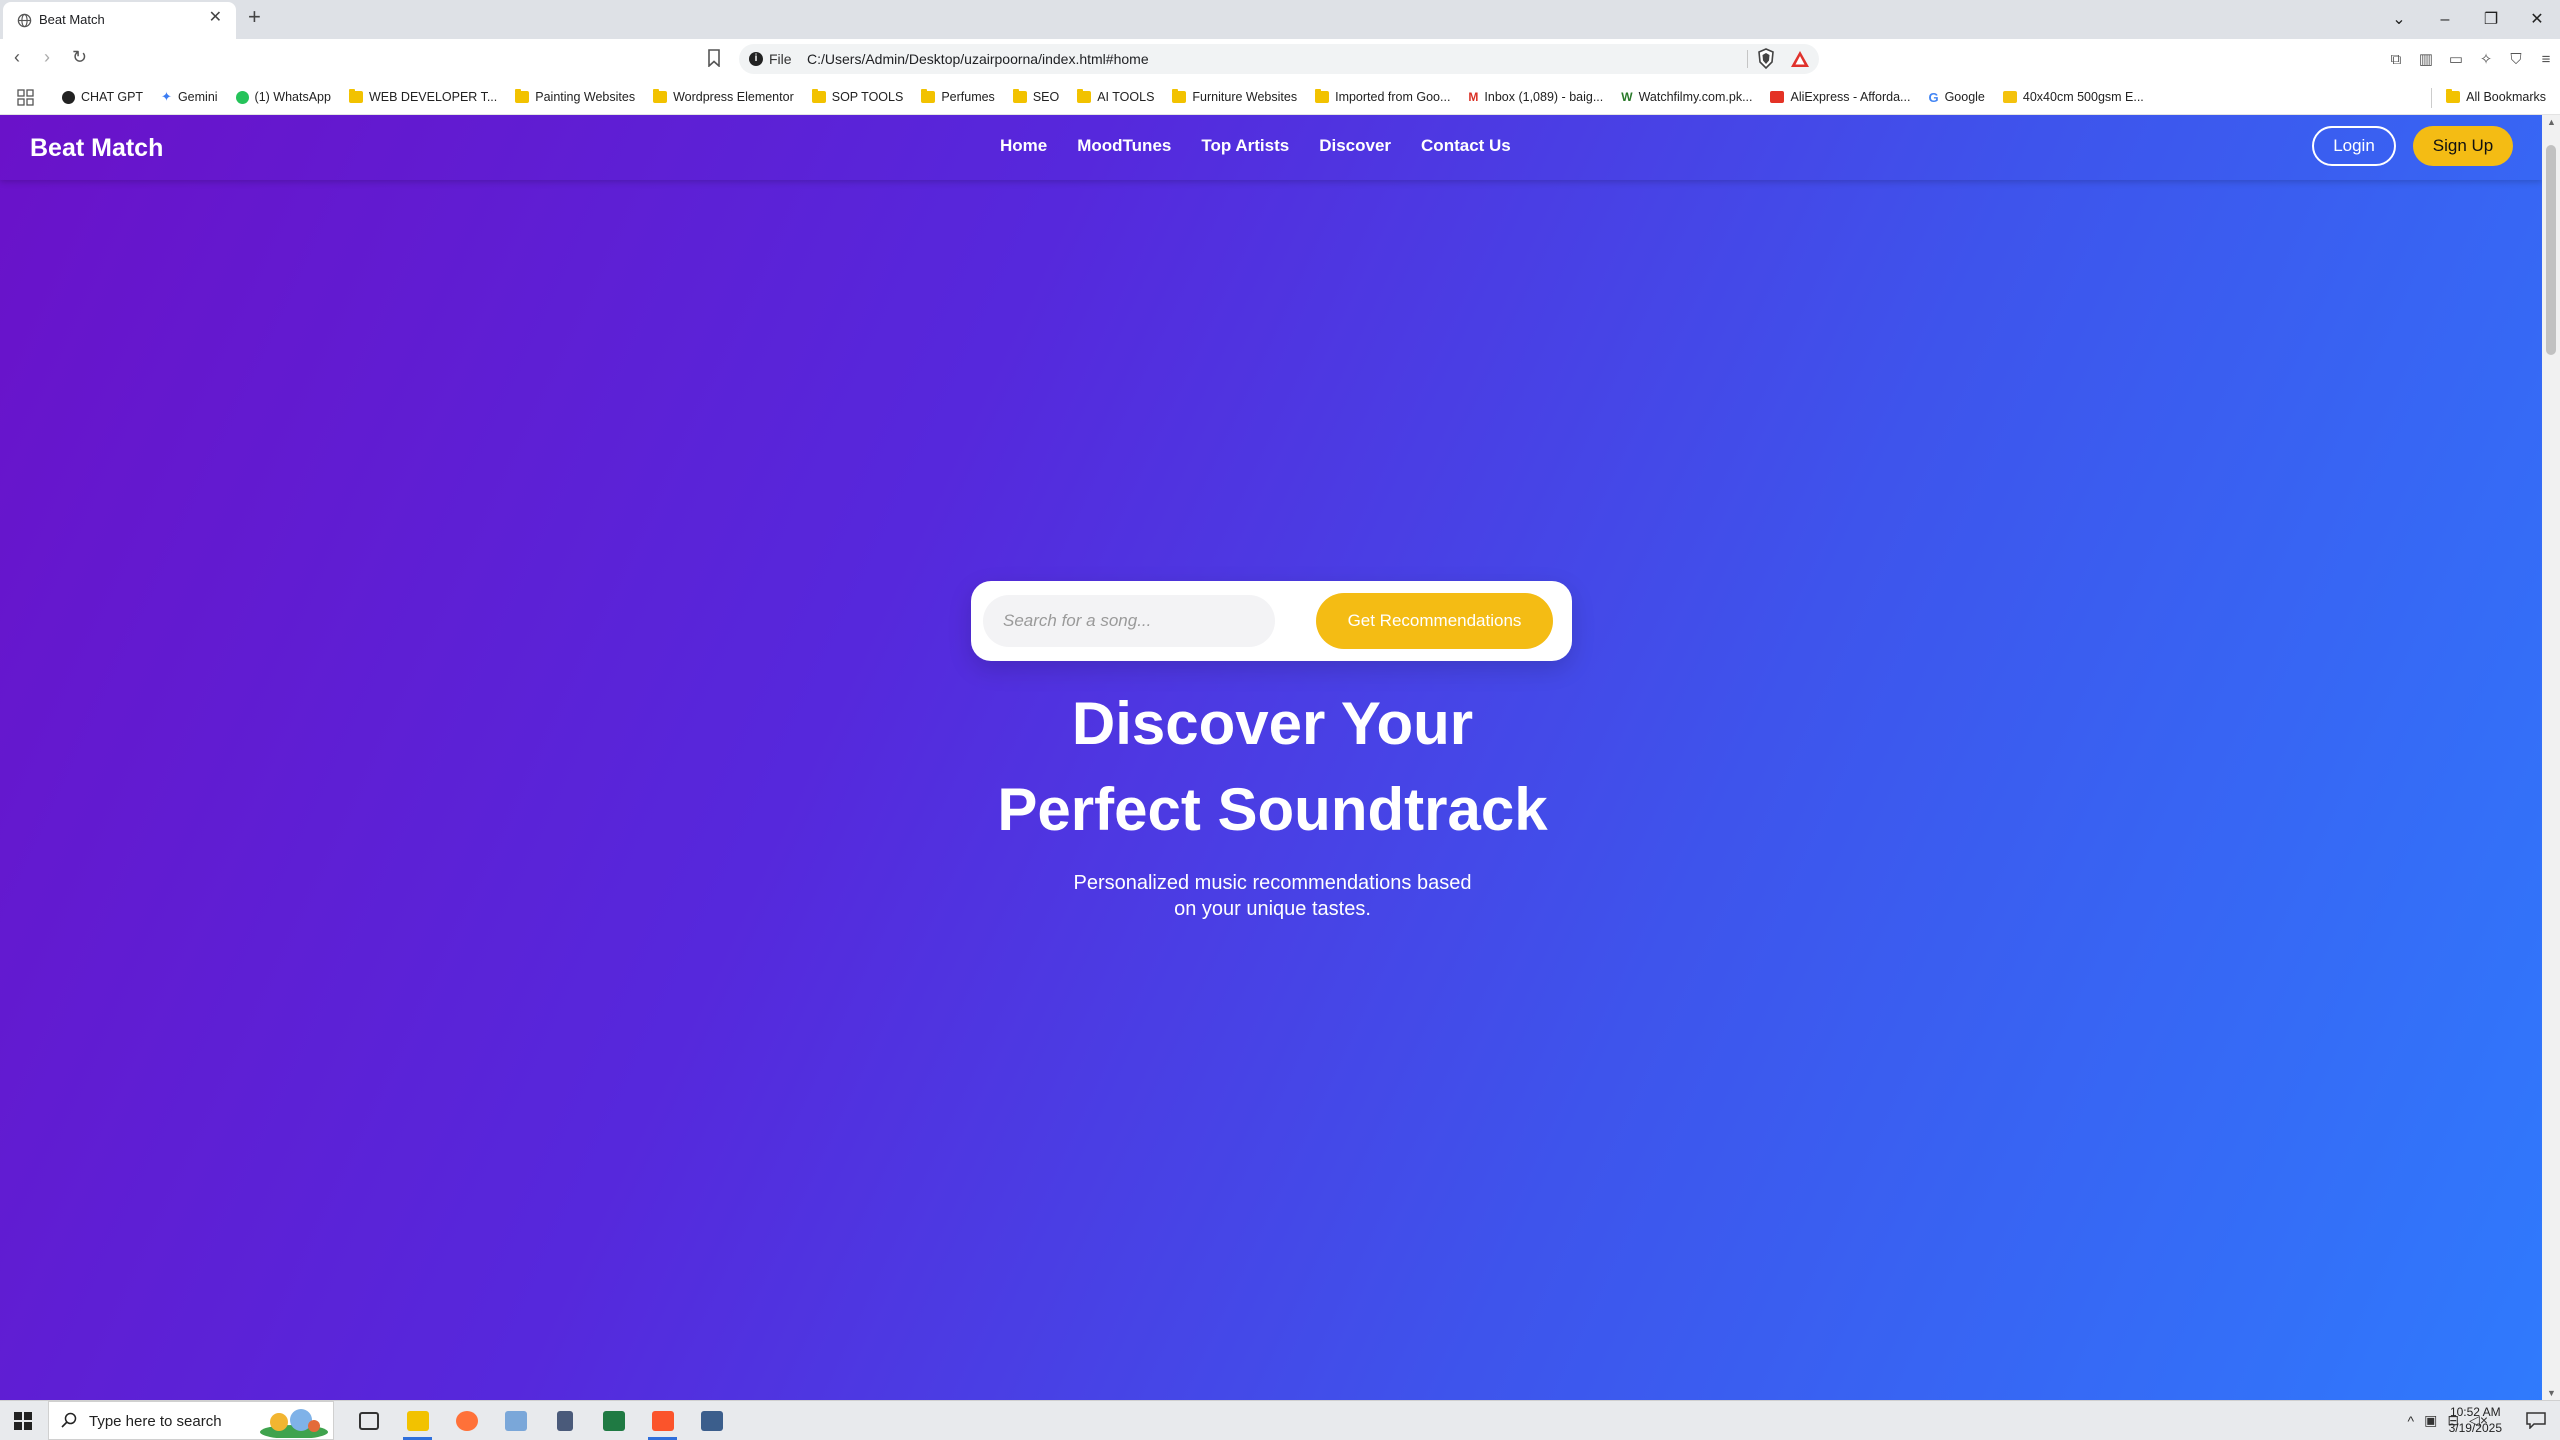 This screenshot has width=2560, height=1440. What do you see at coordinates (2496, 96) in the screenshot?
I see `all-bookmarks-button: All Bookmarks` at bounding box center [2496, 96].